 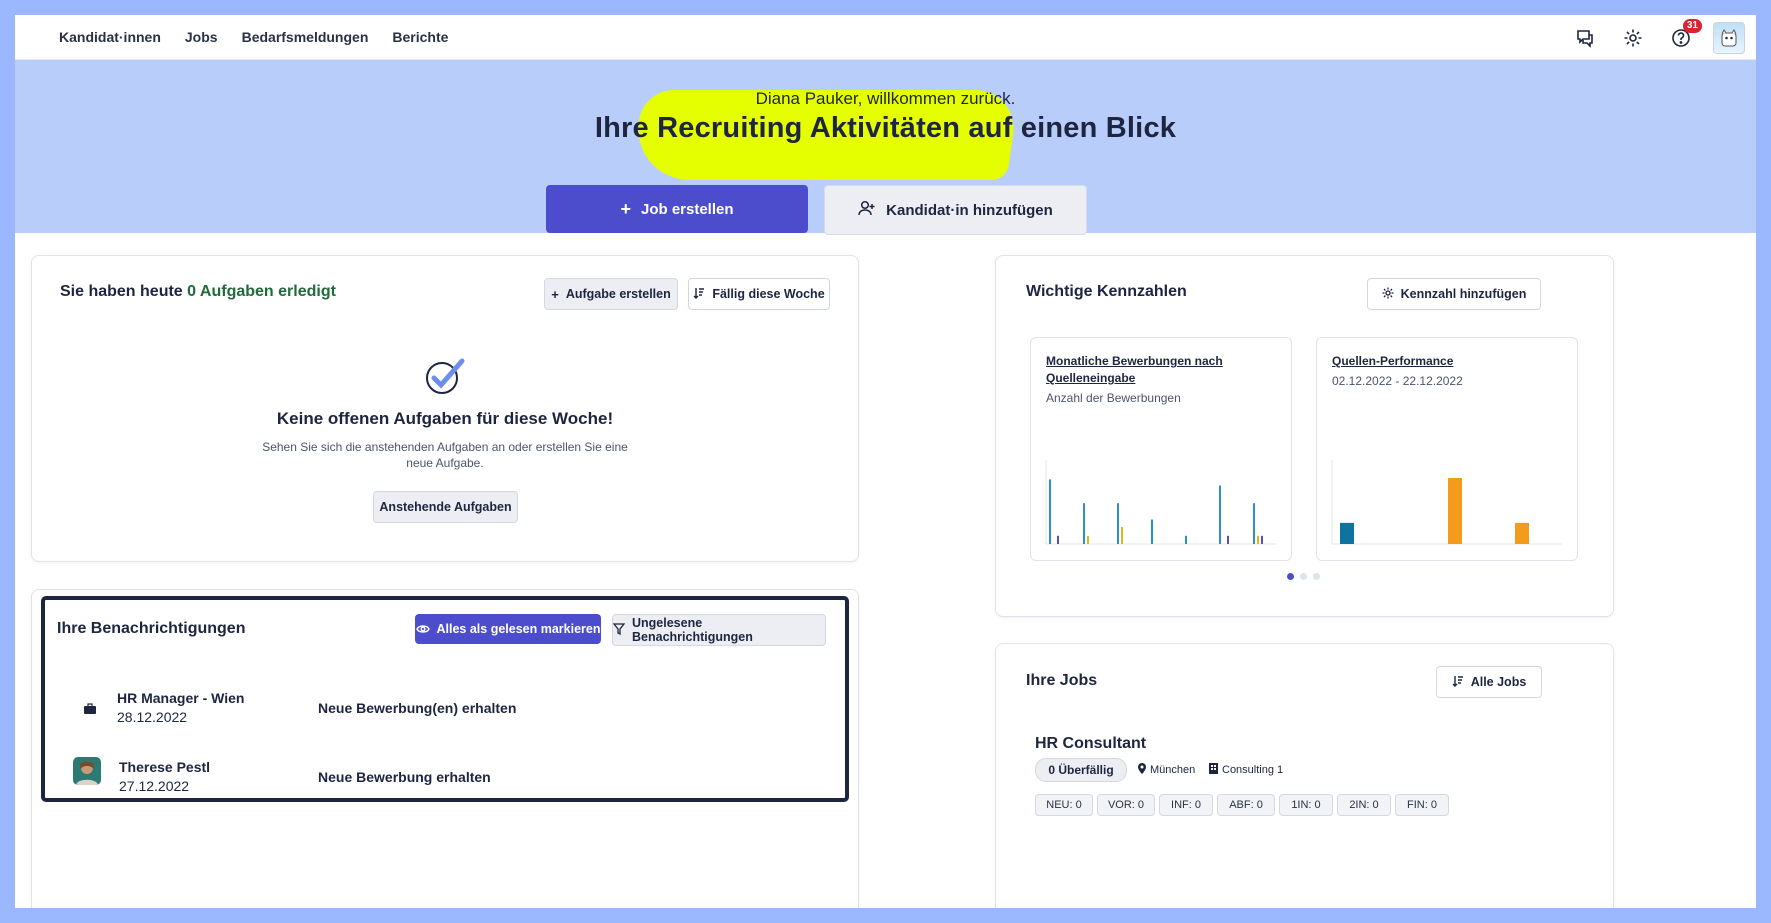 What do you see at coordinates (152, 717) in the screenshot?
I see `notification-date: 28.12.2022` at bounding box center [152, 717].